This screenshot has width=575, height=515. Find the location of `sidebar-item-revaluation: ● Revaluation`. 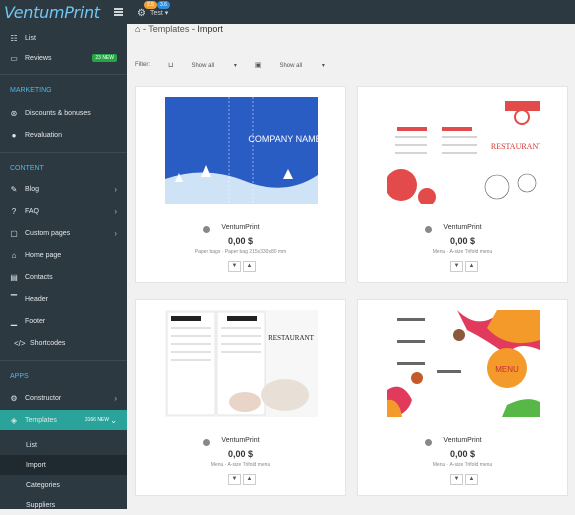

sidebar-item-revaluation: ● Revaluation is located at coordinates (63, 135).